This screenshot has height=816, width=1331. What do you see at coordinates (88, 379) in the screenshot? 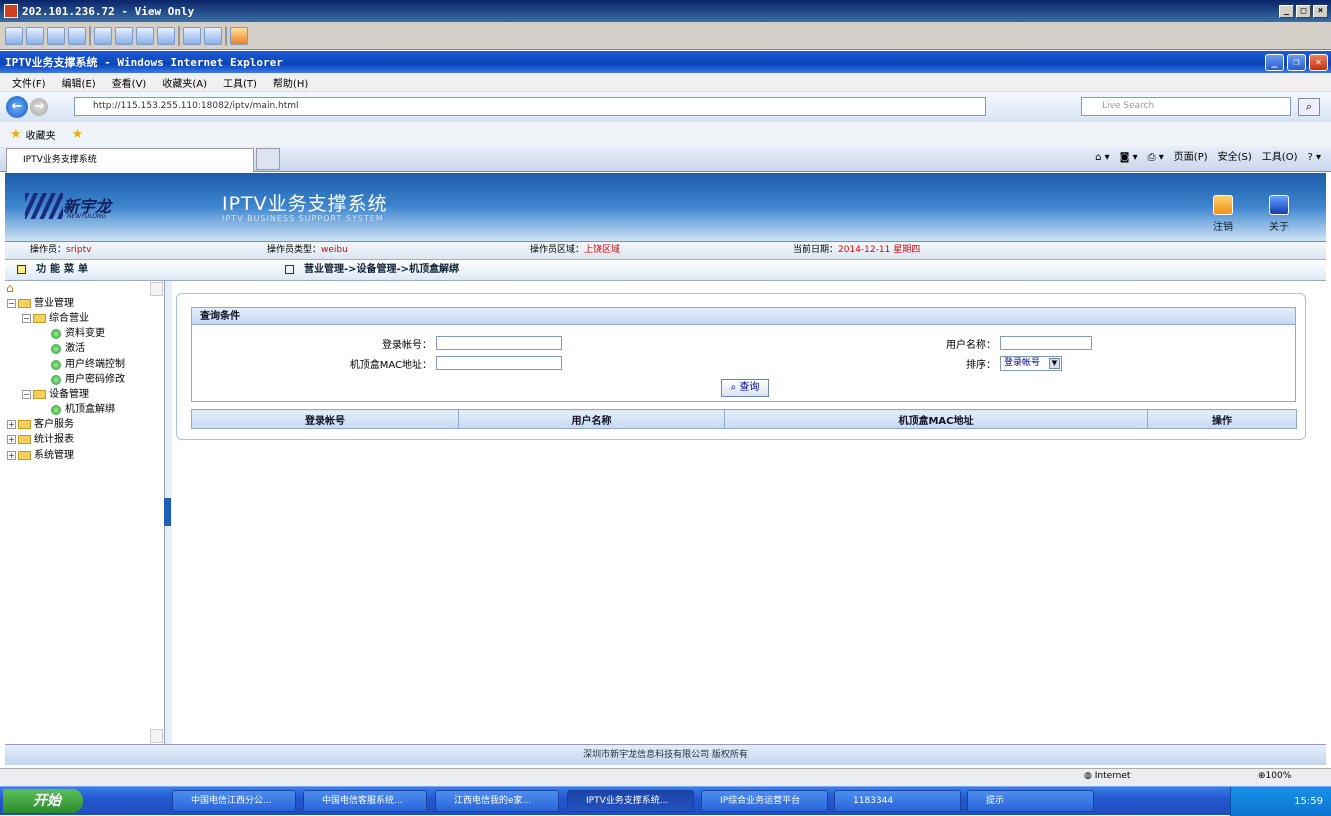
I see `tree-password-change: 用户密码修改` at bounding box center [88, 379].